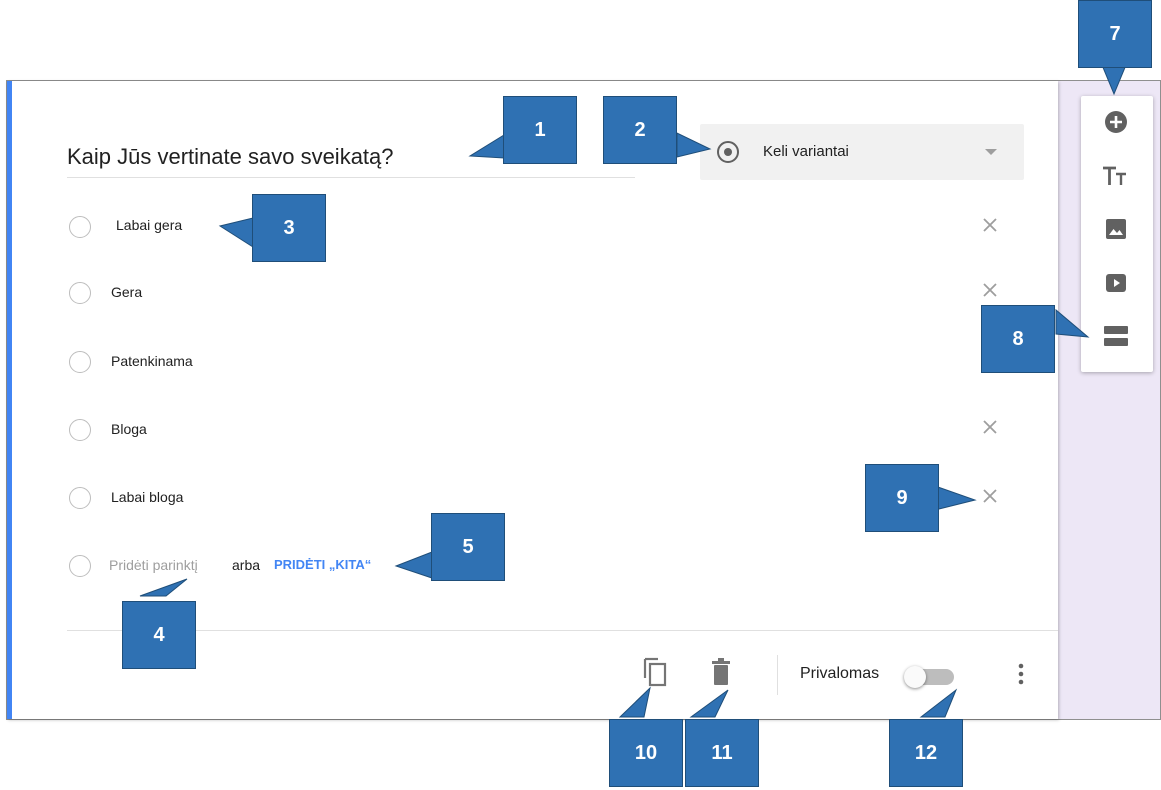  What do you see at coordinates (289, 228) in the screenshot?
I see `callout-3: 3` at bounding box center [289, 228].